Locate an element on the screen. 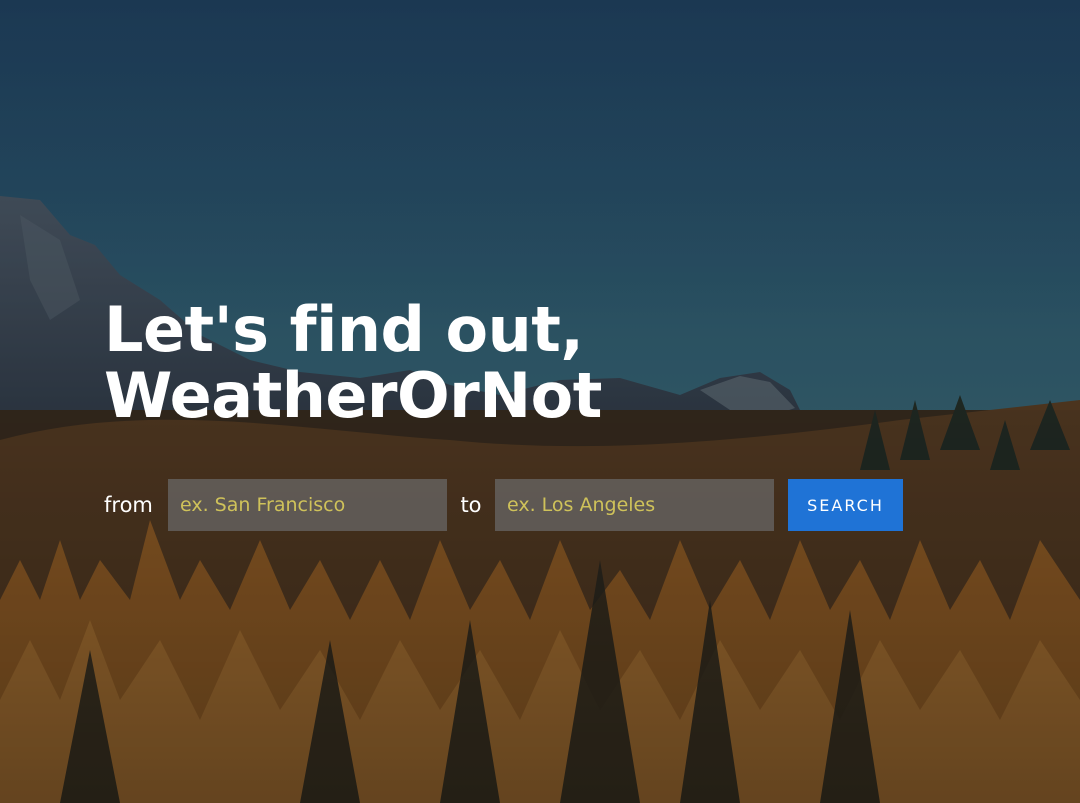  route-search-form: from to SEARCH is located at coordinates (503, 505).